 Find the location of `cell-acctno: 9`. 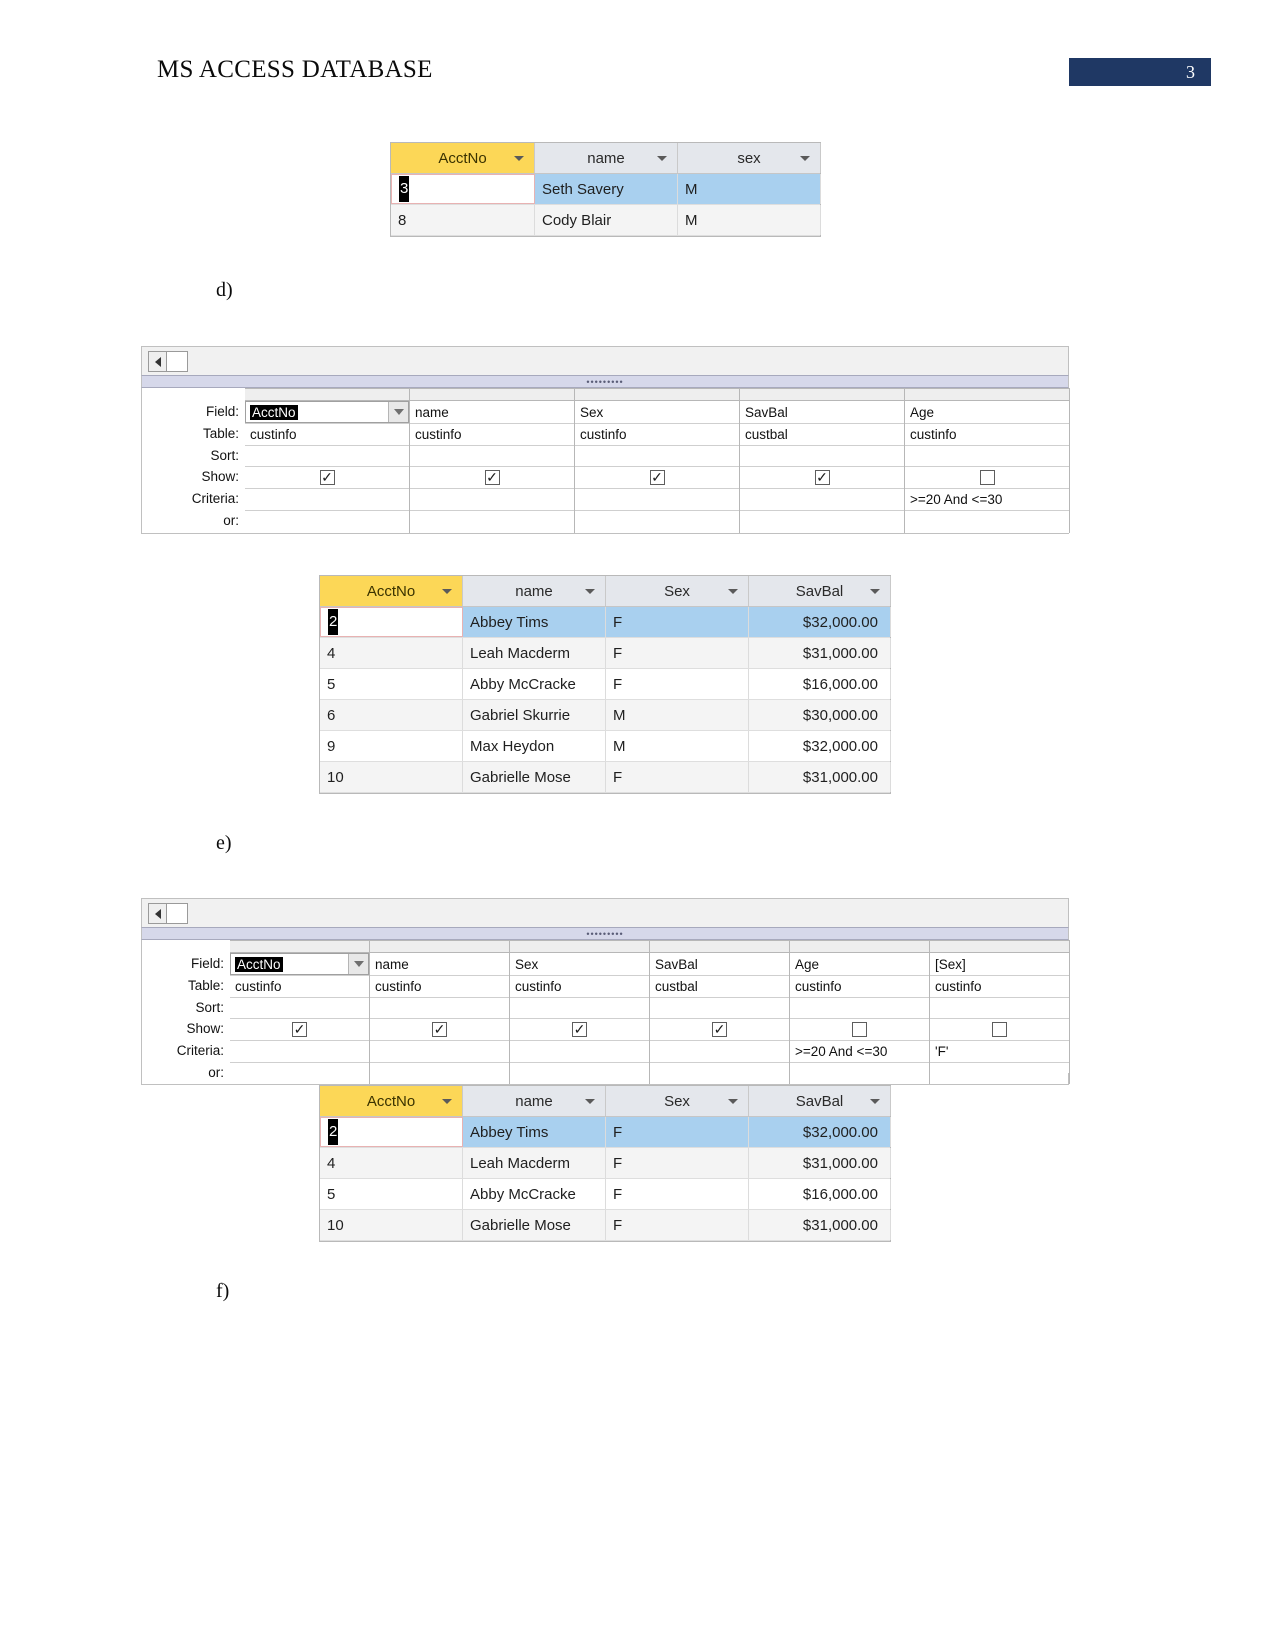

cell-acctno: 9 is located at coordinates (391, 746).